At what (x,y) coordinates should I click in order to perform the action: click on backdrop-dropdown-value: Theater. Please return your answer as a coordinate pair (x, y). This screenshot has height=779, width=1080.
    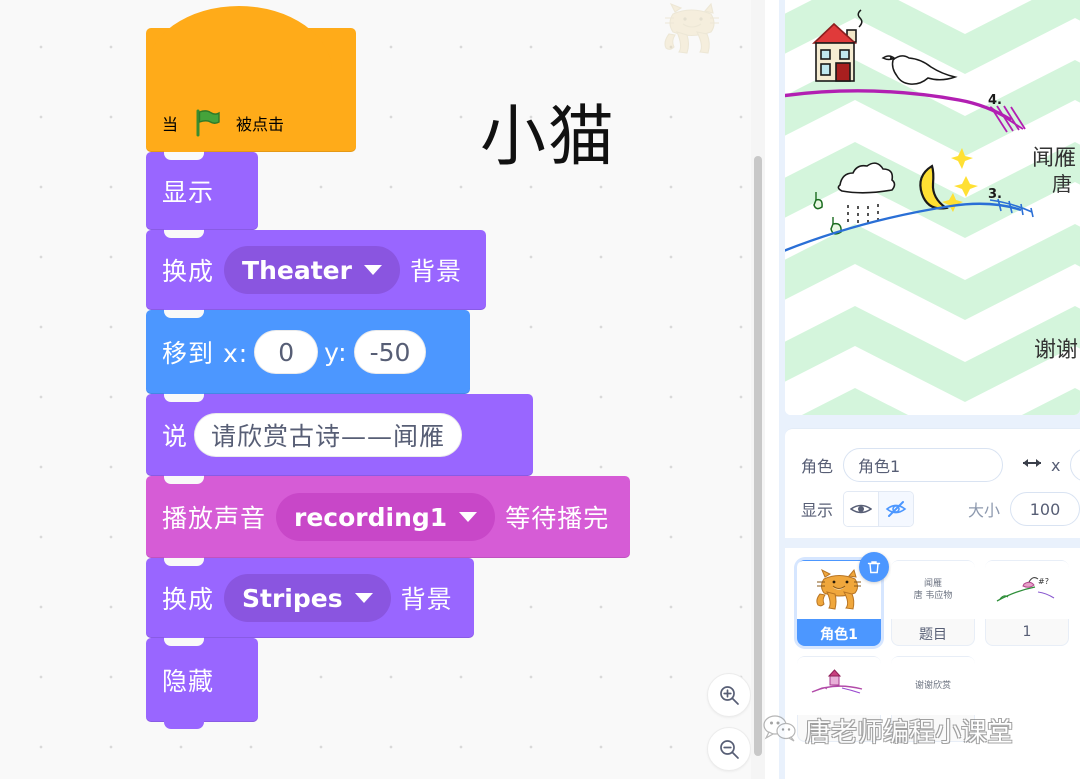
    Looking at the image, I should click on (297, 270).